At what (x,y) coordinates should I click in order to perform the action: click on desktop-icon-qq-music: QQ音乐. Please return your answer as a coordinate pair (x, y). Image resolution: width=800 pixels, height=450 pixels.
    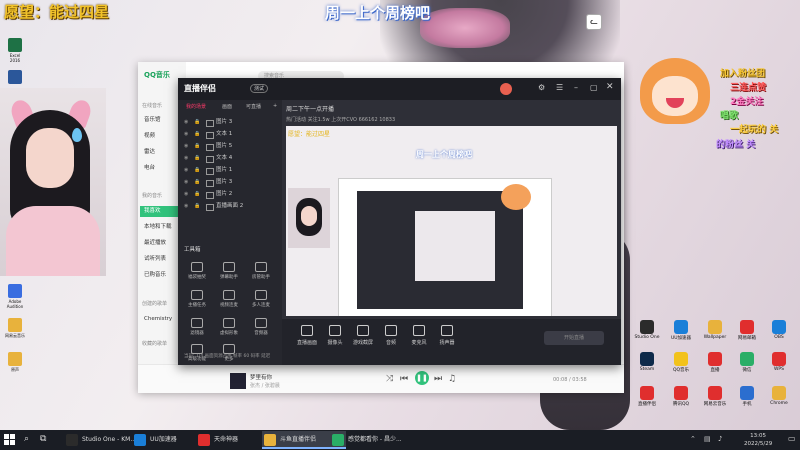
    Looking at the image, I should click on (681, 362).